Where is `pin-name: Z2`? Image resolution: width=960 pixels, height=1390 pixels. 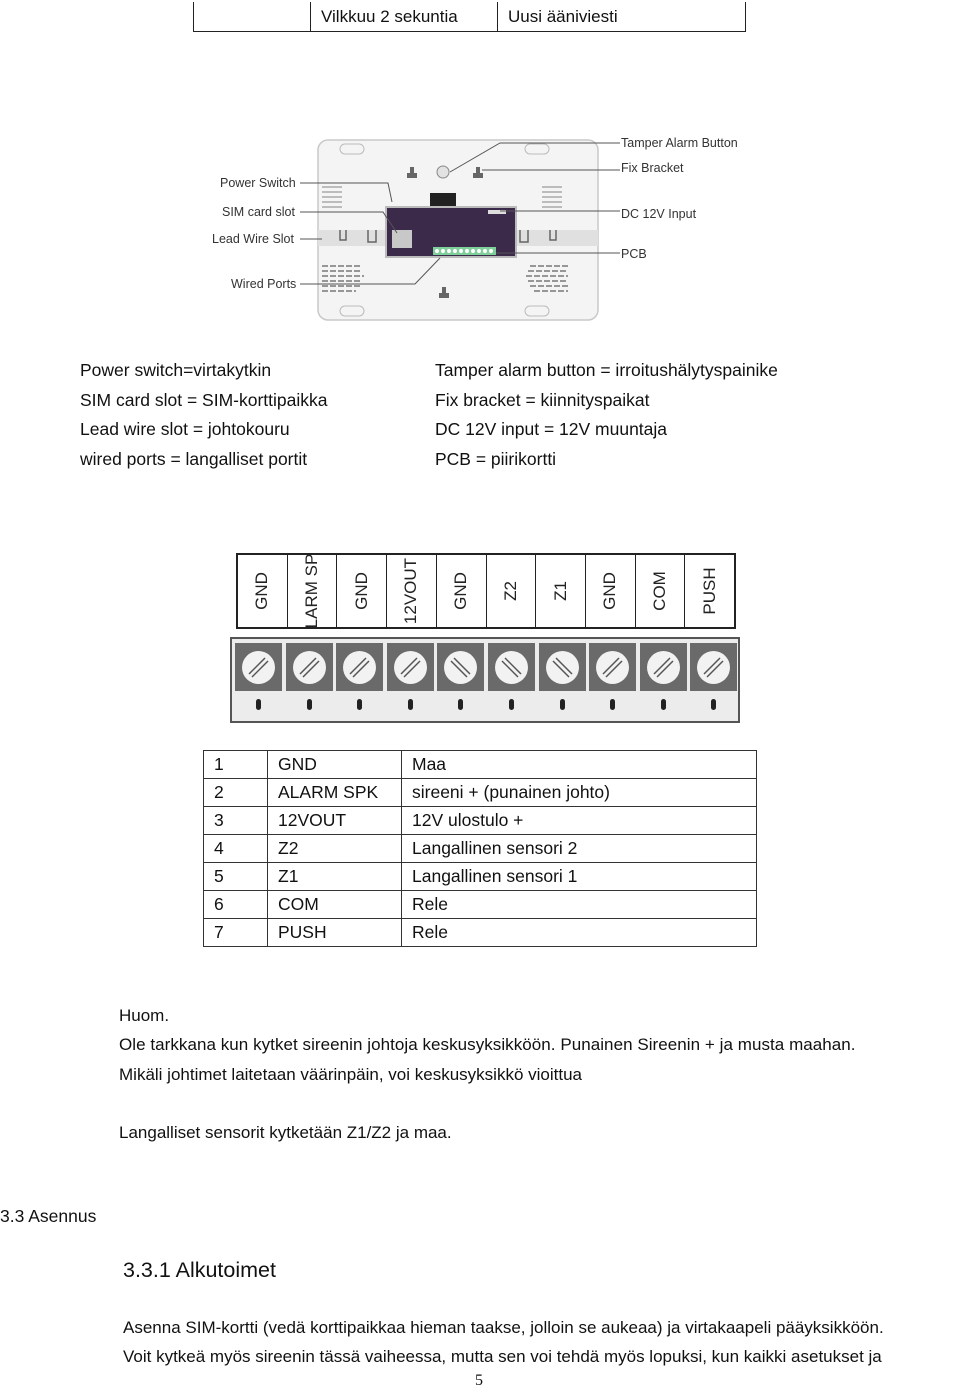
pin-name: Z2 is located at coordinates (334, 848).